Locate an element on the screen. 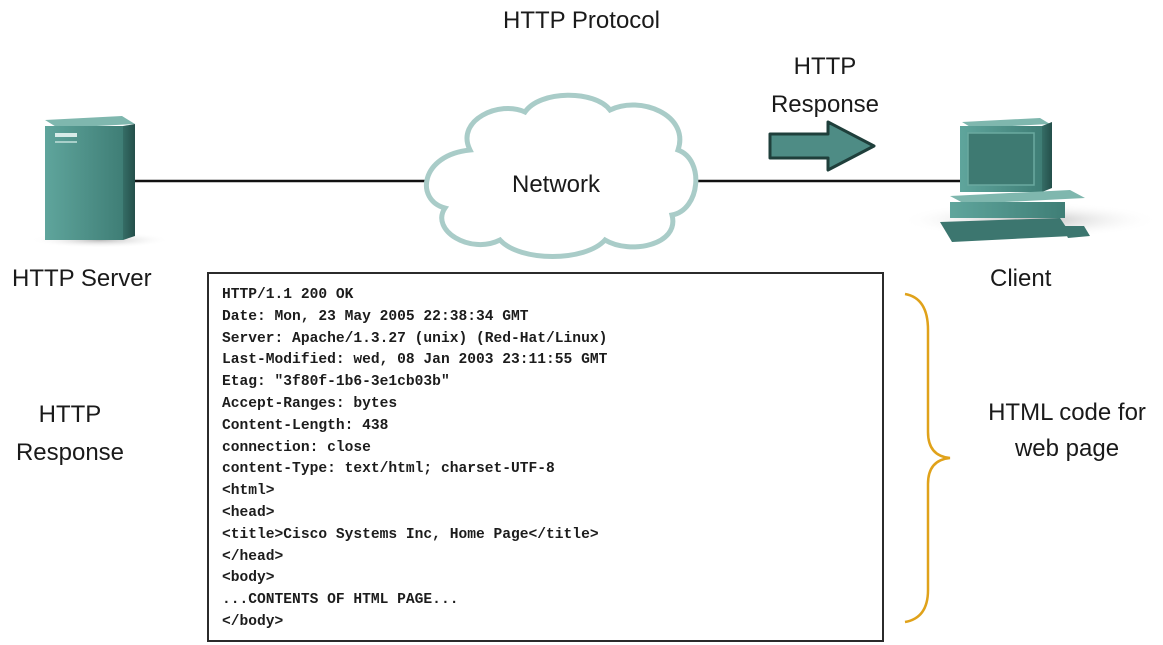 The height and width of the screenshot is (645, 1163). client-label: Client is located at coordinates (1021, 278).